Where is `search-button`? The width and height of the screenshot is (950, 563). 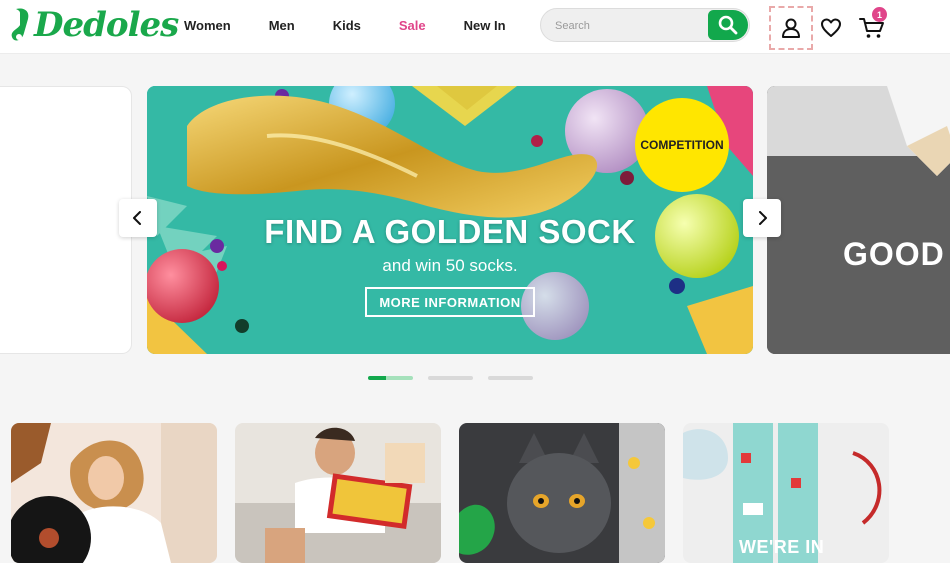 search-button is located at coordinates (728, 25).